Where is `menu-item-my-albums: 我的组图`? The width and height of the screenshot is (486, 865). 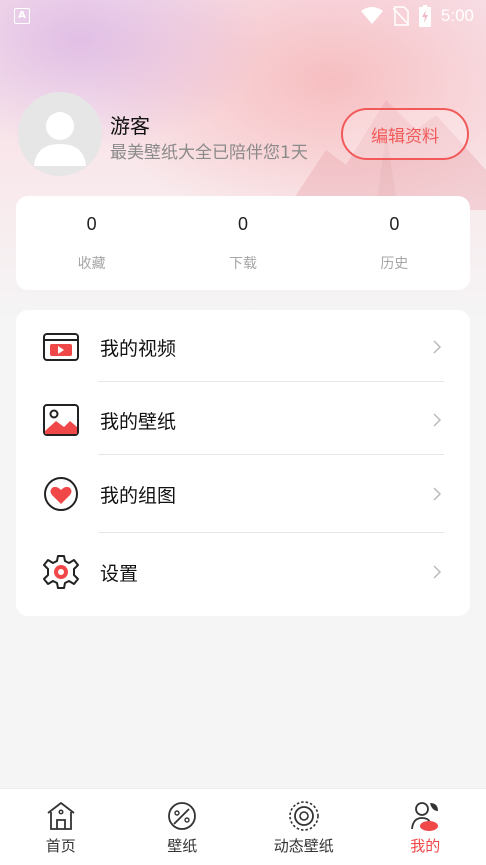
menu-item-my-albums: 我的组图 is located at coordinates (243, 494).